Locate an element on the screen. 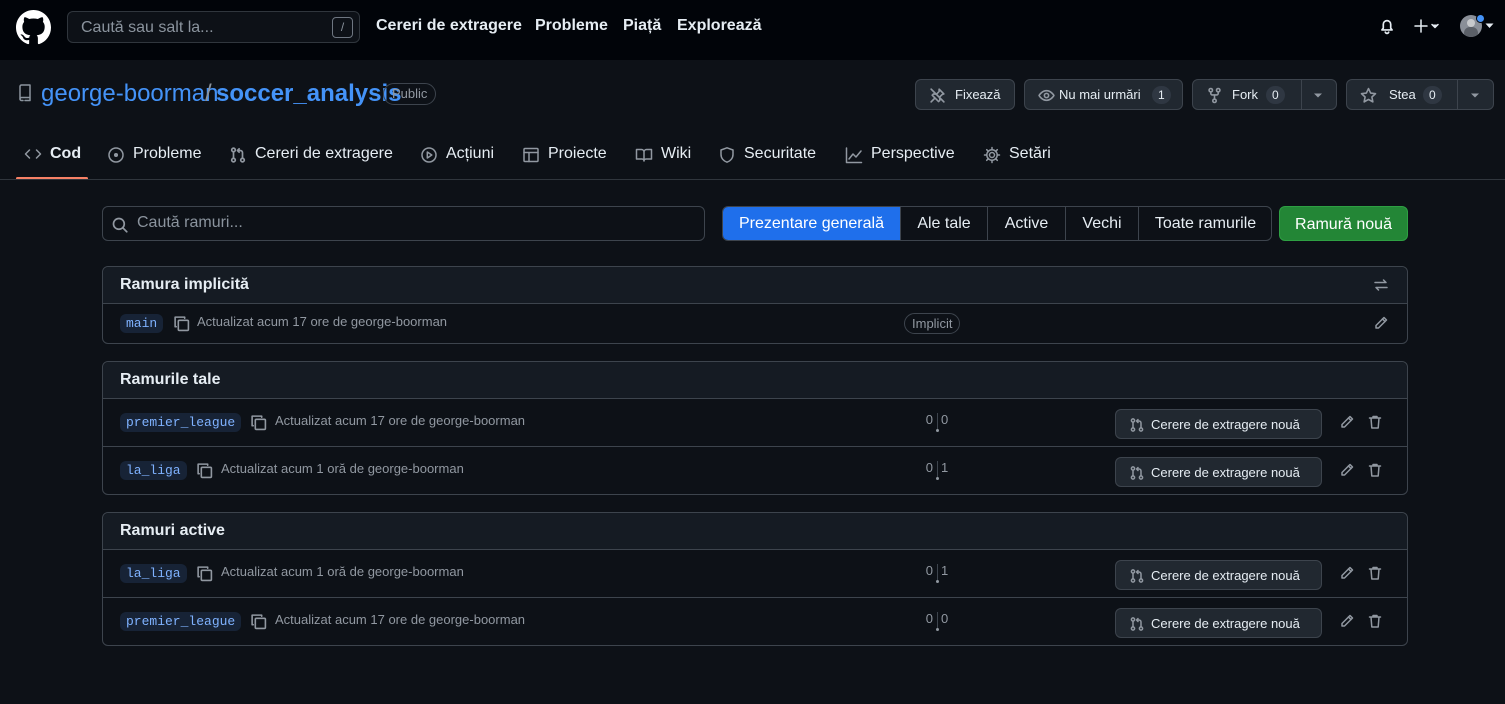  nav-pull-requests: Cereri de extragere is located at coordinates (449, 26).